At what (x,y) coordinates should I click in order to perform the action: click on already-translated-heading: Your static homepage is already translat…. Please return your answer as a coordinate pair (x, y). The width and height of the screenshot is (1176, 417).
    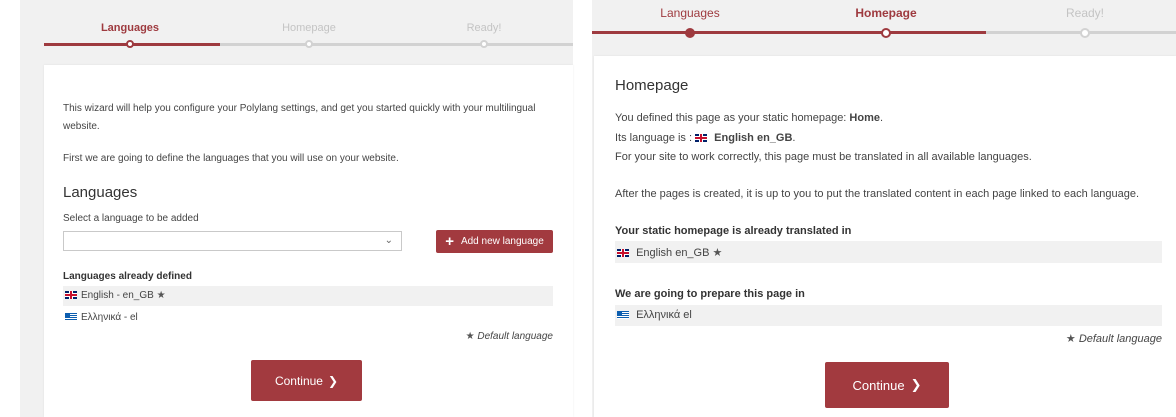
    Looking at the image, I should click on (733, 231).